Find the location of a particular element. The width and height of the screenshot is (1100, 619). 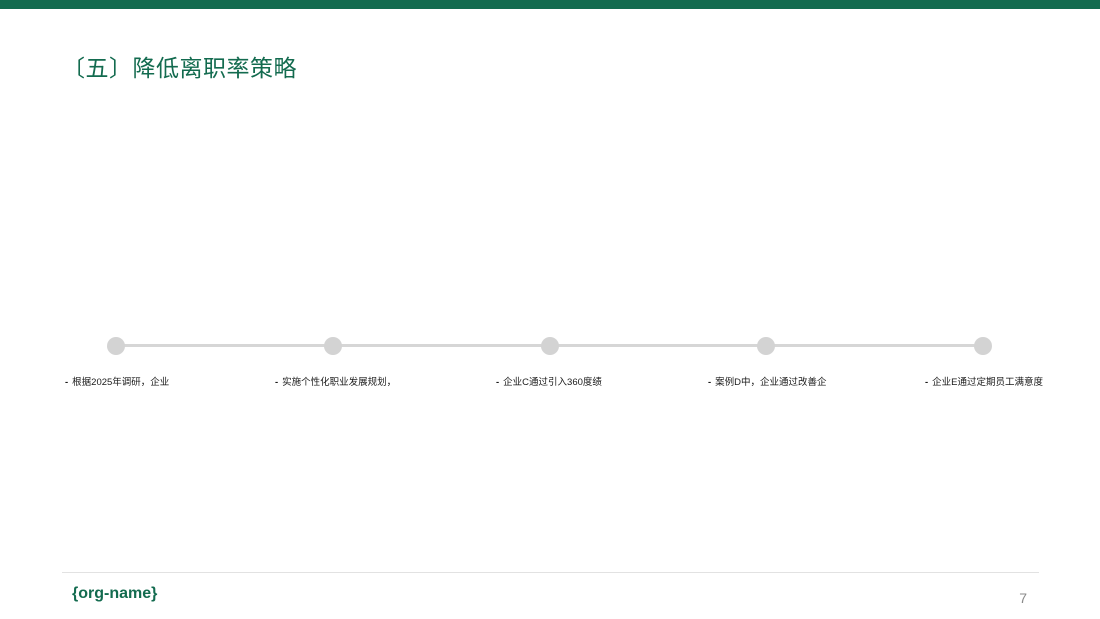

timeline-step-1-caption: - 根据2025年调研，企业 is located at coordinates (117, 383).